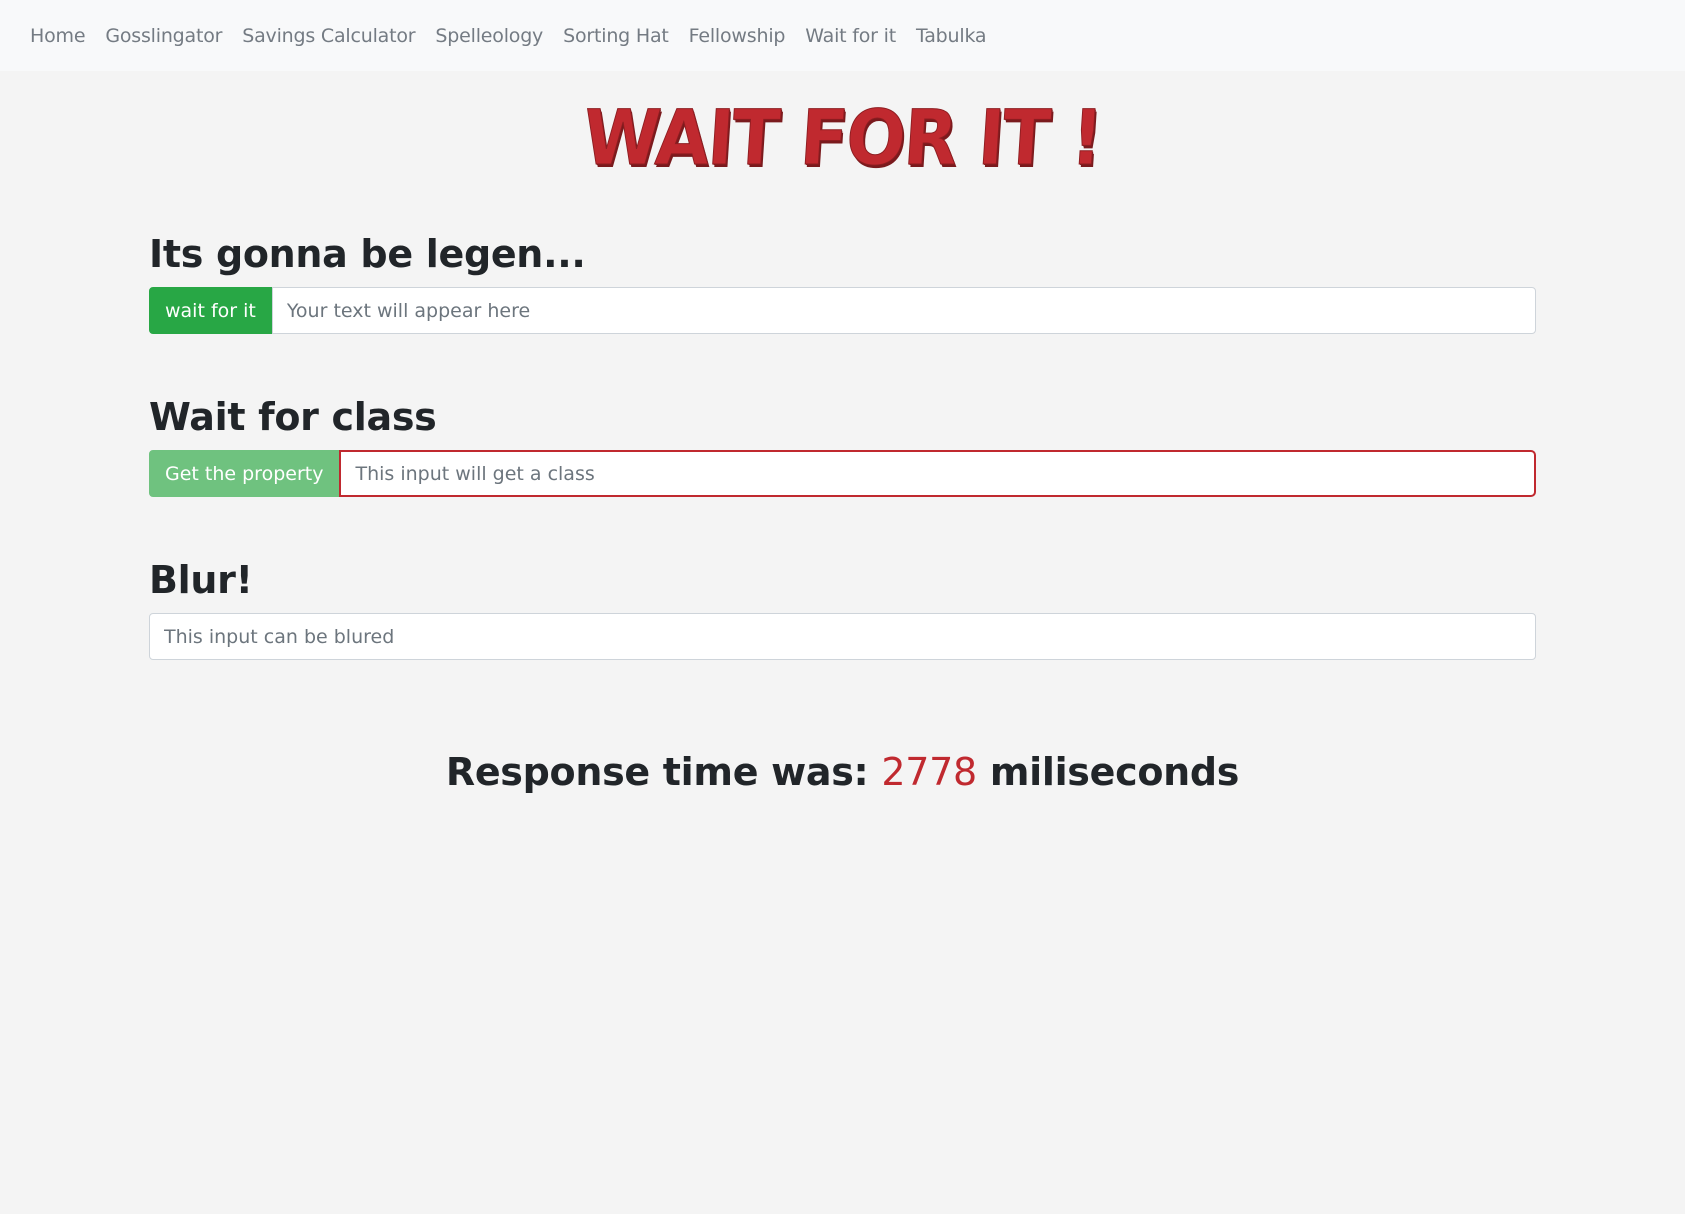 The height and width of the screenshot is (1214, 1685). What do you see at coordinates (1108, 772) in the screenshot?
I see `response-suffix: miliseconds` at bounding box center [1108, 772].